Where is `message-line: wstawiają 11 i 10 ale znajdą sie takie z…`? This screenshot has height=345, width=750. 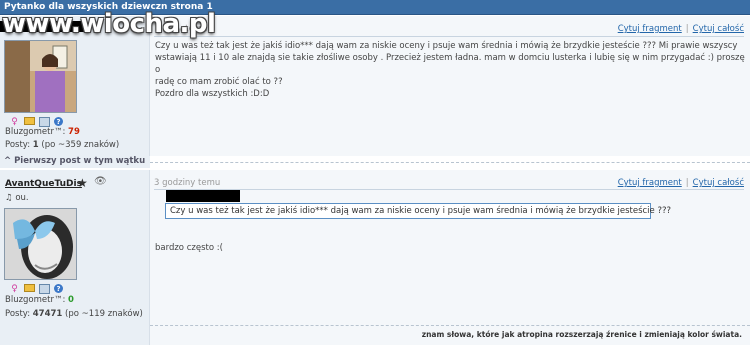
message-line: wstawiają 11 i 10 ale znajdą sie takie z… is located at coordinates (450, 64).